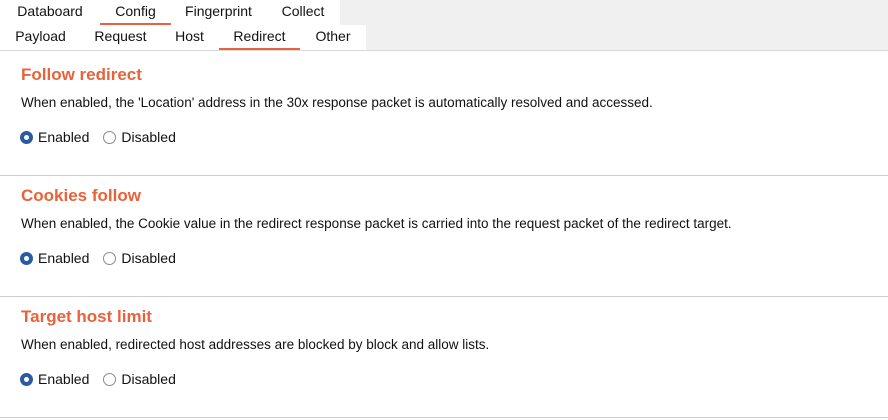  Describe the element at coordinates (259, 37) in the screenshot. I see `tab-redirect: Redirect` at that location.